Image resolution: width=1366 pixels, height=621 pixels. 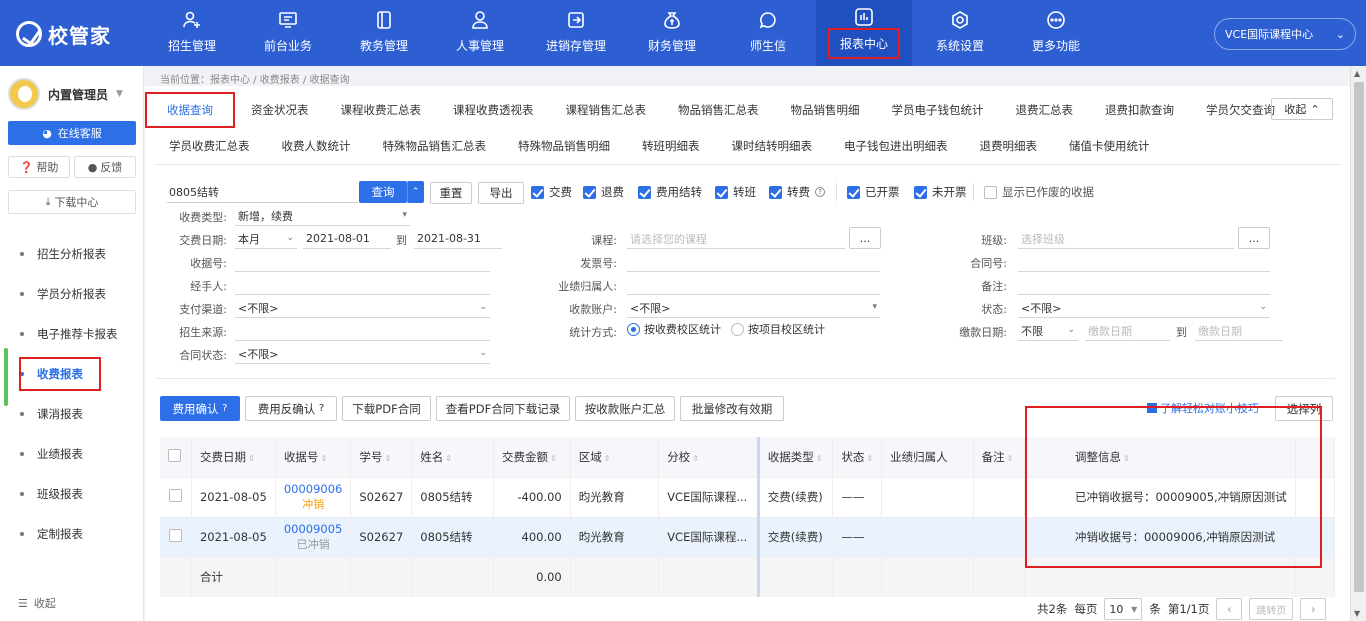 What do you see at coordinates (1271, 609) in the screenshot?
I see `jump-page-input: 跳转页` at bounding box center [1271, 609].